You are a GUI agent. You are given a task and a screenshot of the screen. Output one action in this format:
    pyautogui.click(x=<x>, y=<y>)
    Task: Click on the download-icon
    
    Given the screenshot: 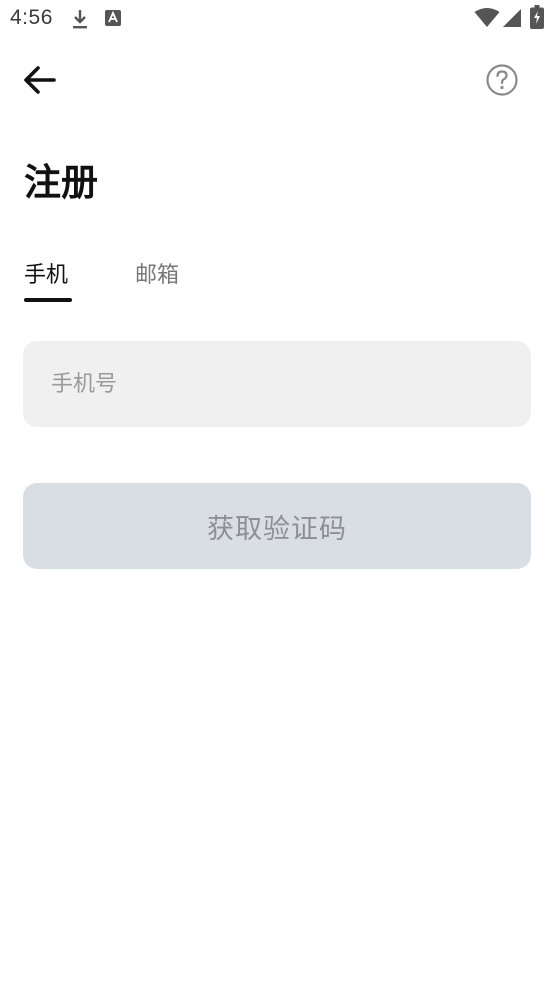 What is the action you would take?
    pyautogui.click(x=80, y=19)
    